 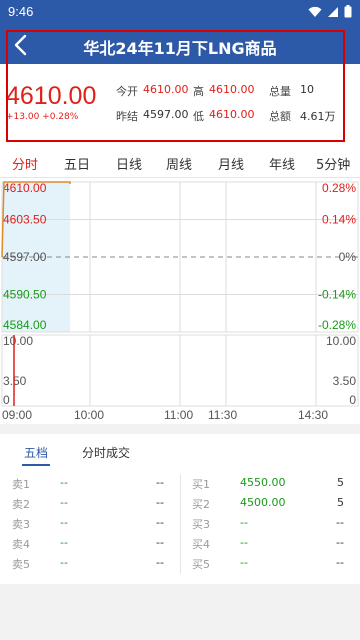 I want to click on status-icons, so click(x=330, y=11).